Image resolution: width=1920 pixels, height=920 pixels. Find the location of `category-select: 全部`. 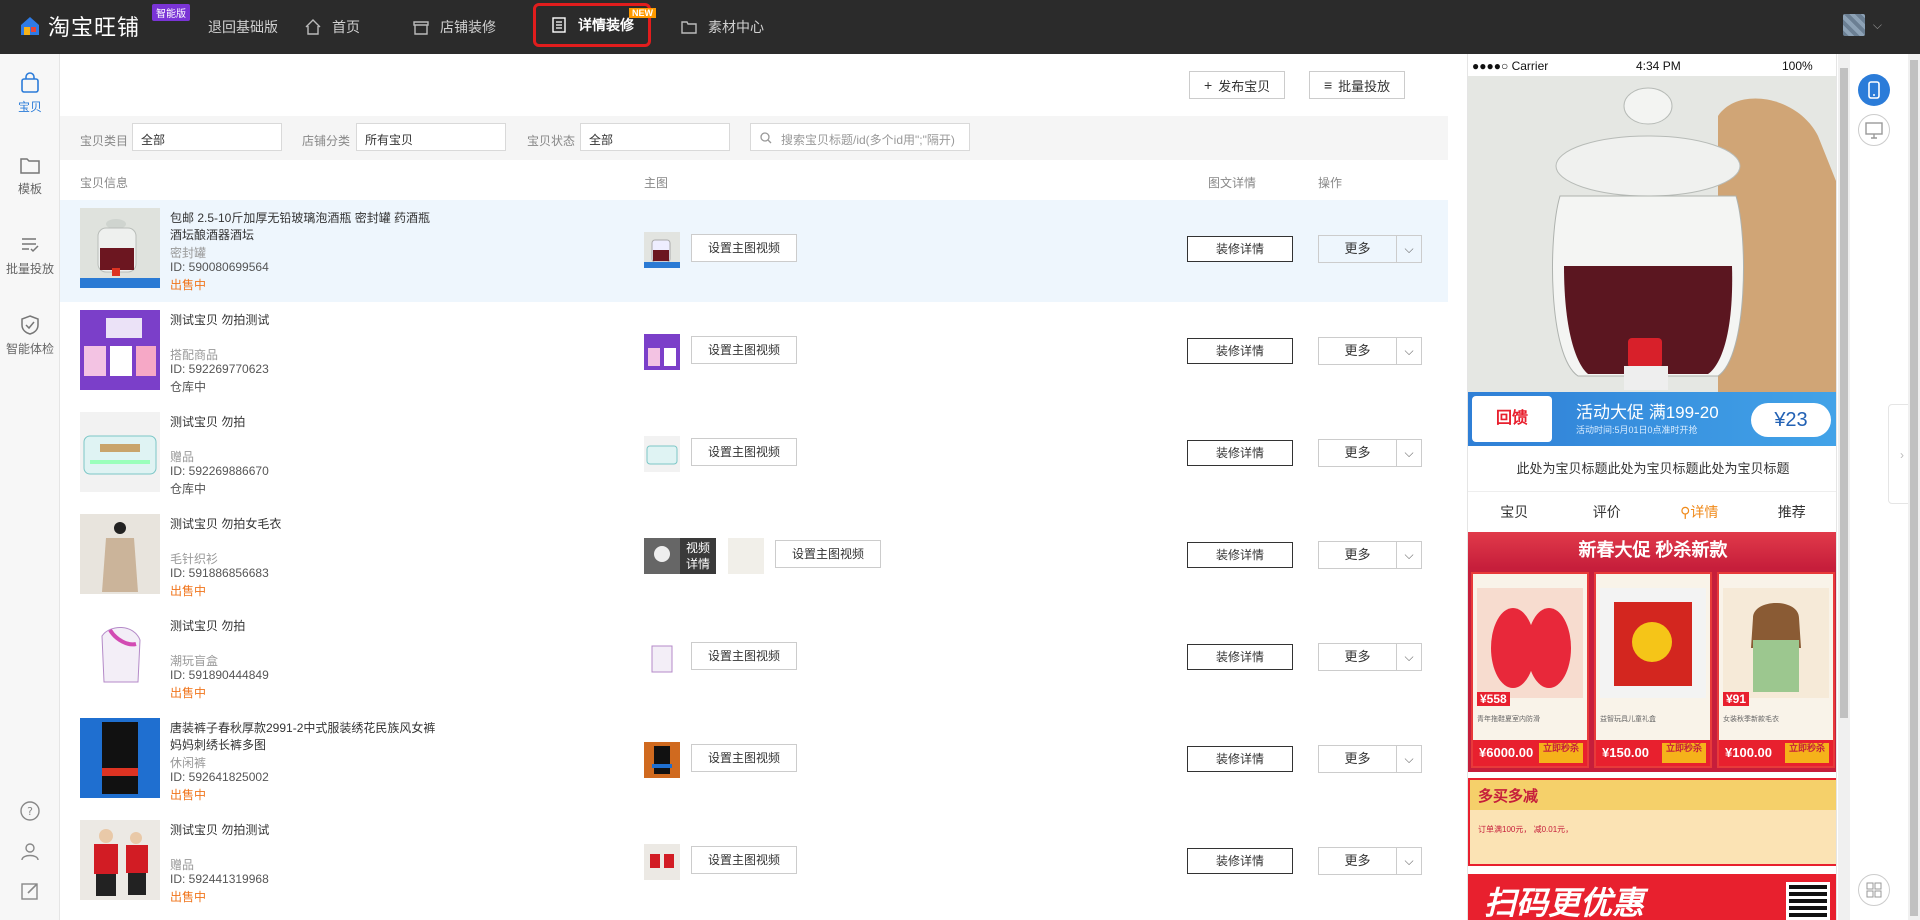

category-select: 全部 is located at coordinates (207, 137).